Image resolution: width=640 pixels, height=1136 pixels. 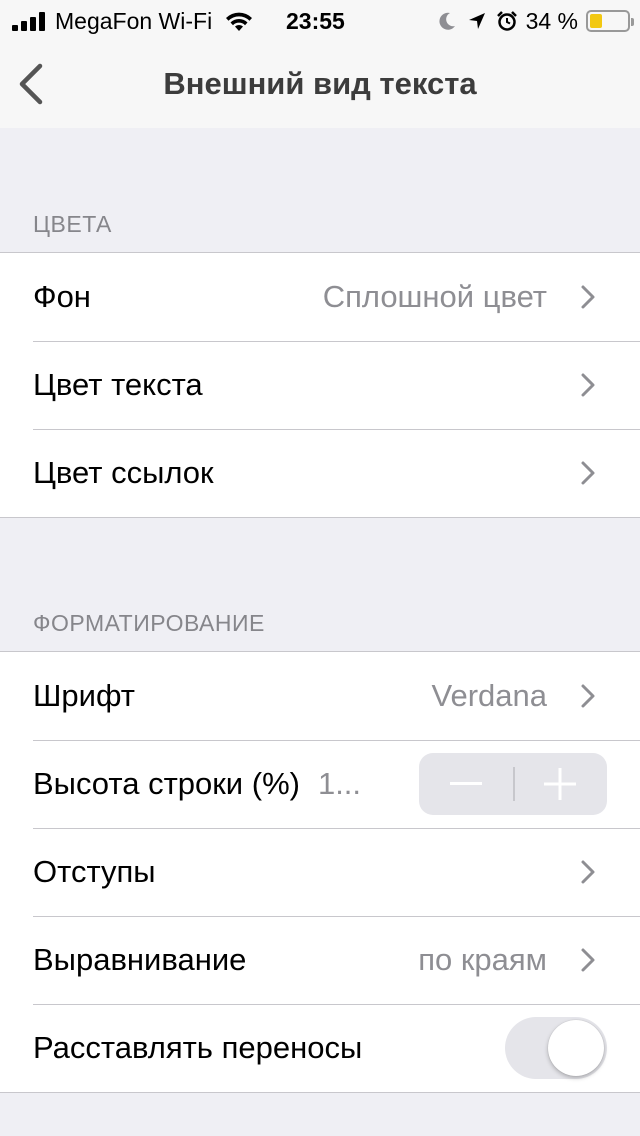 What do you see at coordinates (140, 959) in the screenshot?
I see `row-label: Выравнивание` at bounding box center [140, 959].